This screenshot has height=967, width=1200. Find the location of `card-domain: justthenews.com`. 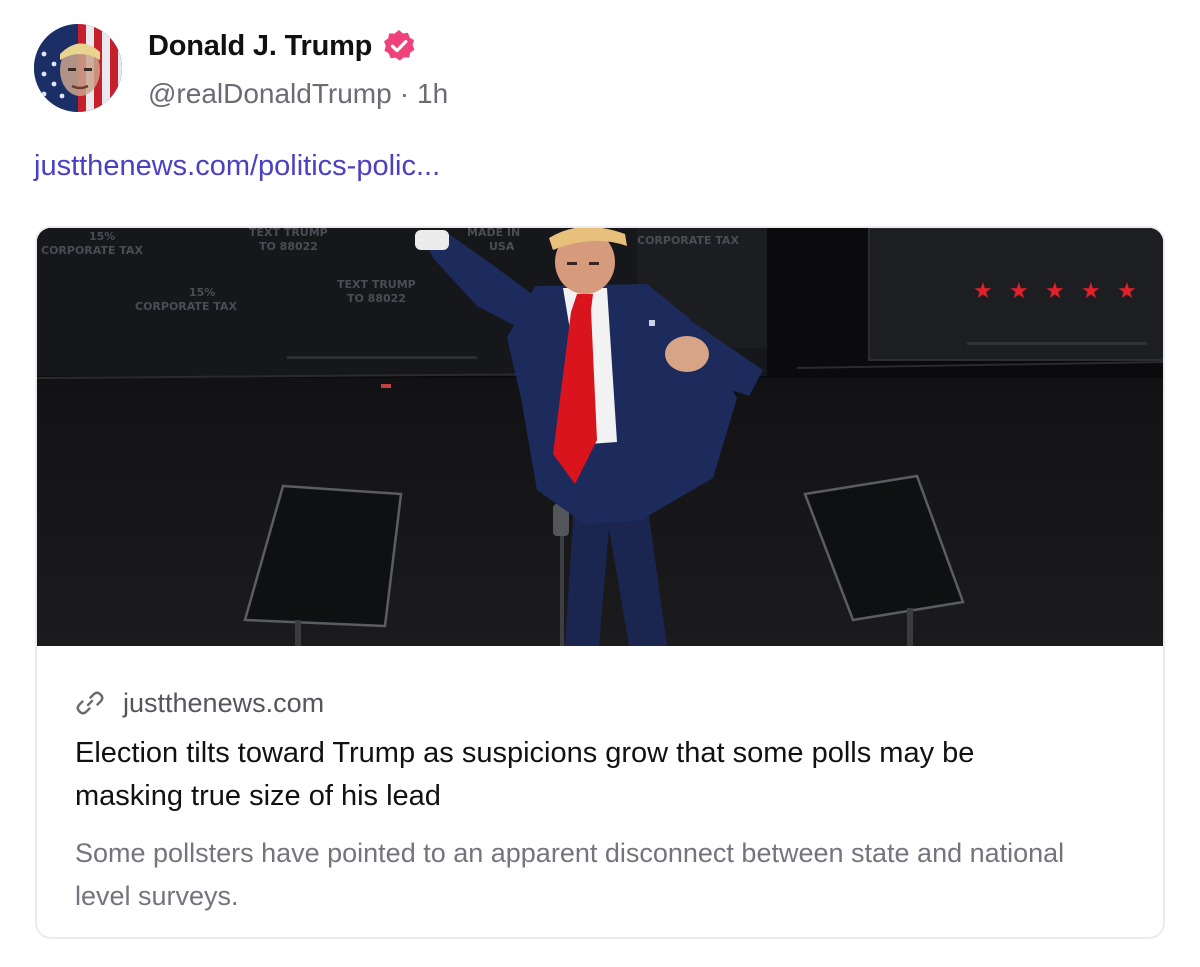

card-domain: justthenews.com is located at coordinates (224, 702).